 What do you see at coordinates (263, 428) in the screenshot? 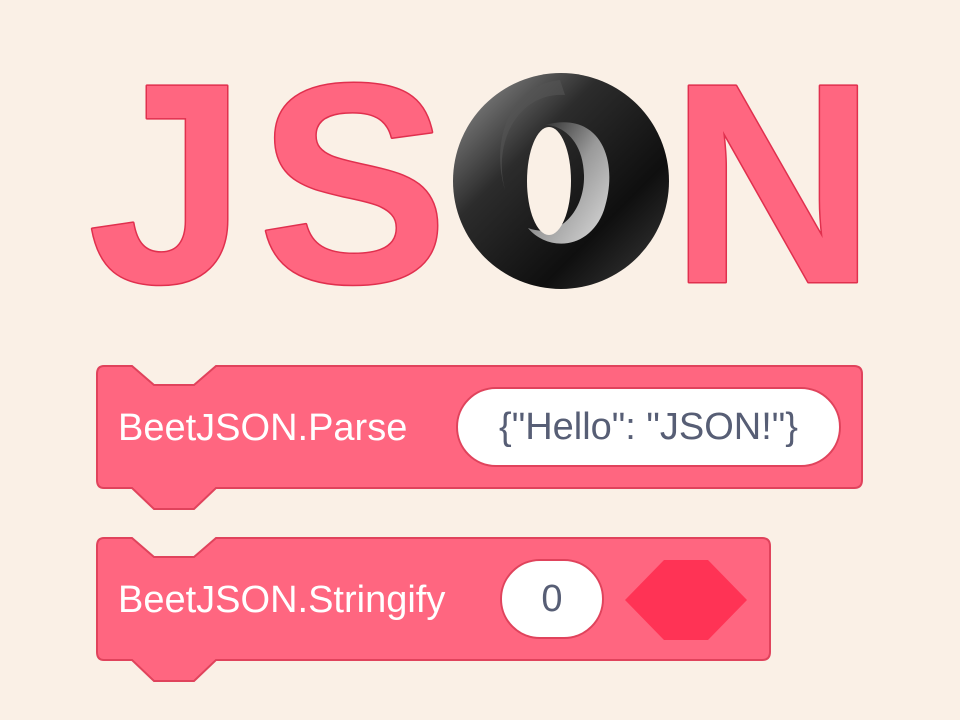
I see `parse-block-label: BeetJSON.Parse` at bounding box center [263, 428].